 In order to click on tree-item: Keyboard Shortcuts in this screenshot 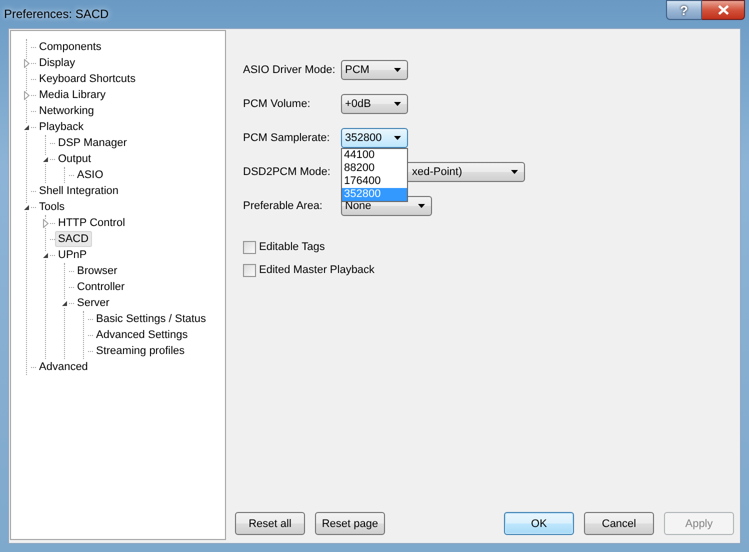, I will do `click(87, 79)`.